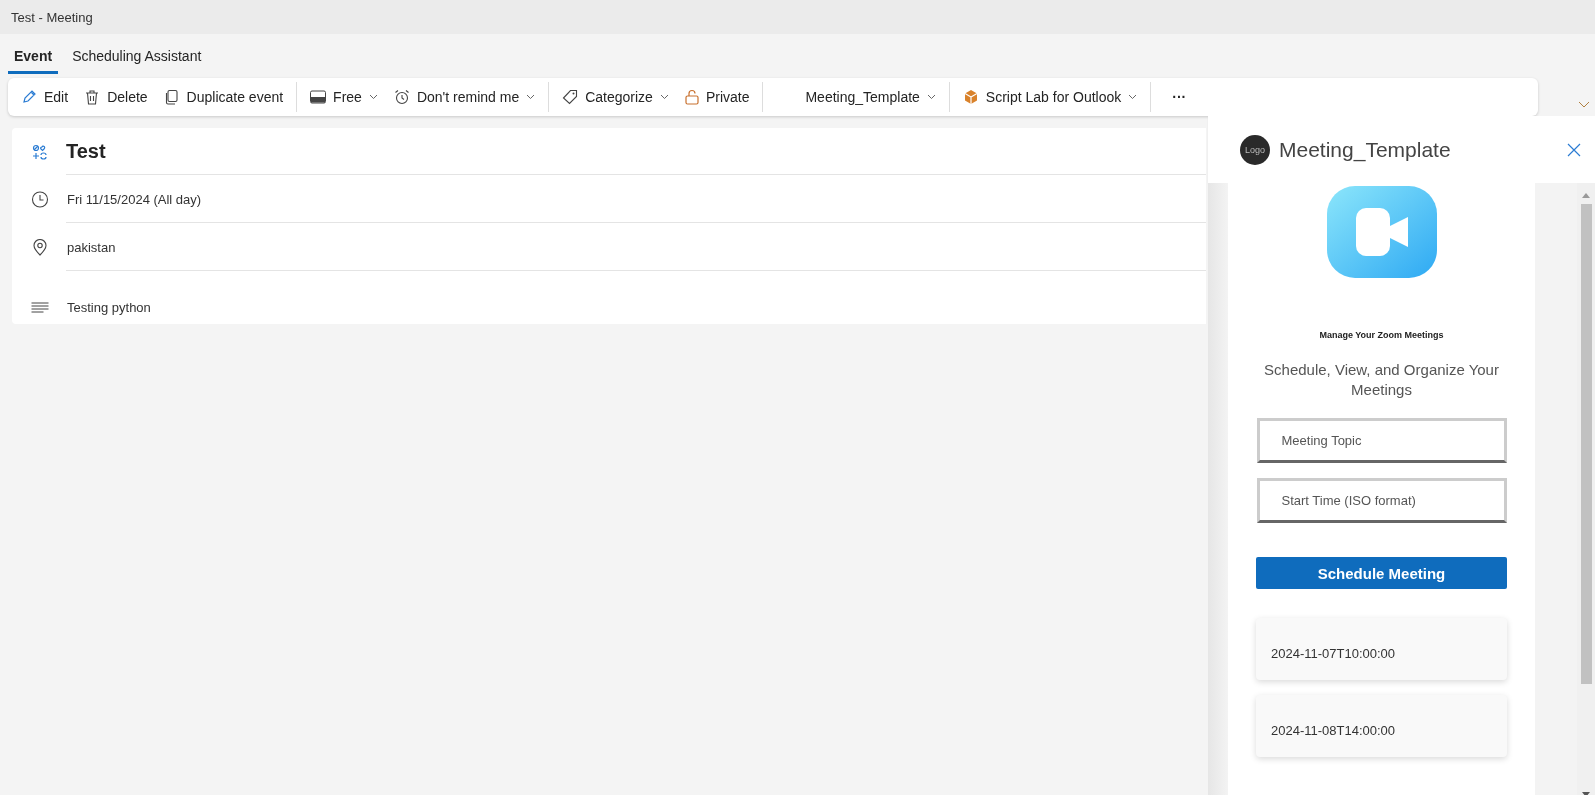 This screenshot has width=1595, height=795. What do you see at coordinates (1584, 105) in the screenshot?
I see `chevron-down-icon` at bounding box center [1584, 105].